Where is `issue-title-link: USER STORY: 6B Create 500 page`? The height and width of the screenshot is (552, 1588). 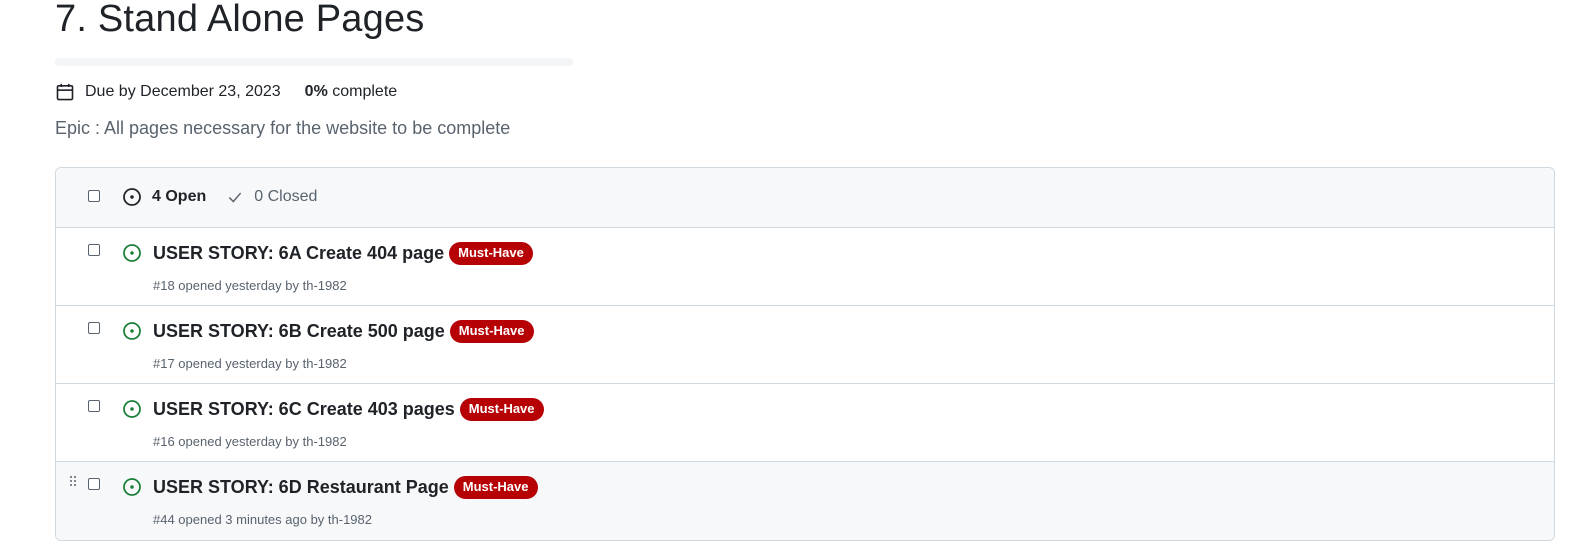
issue-title-link: USER STORY: 6B Create 500 page is located at coordinates (299, 331).